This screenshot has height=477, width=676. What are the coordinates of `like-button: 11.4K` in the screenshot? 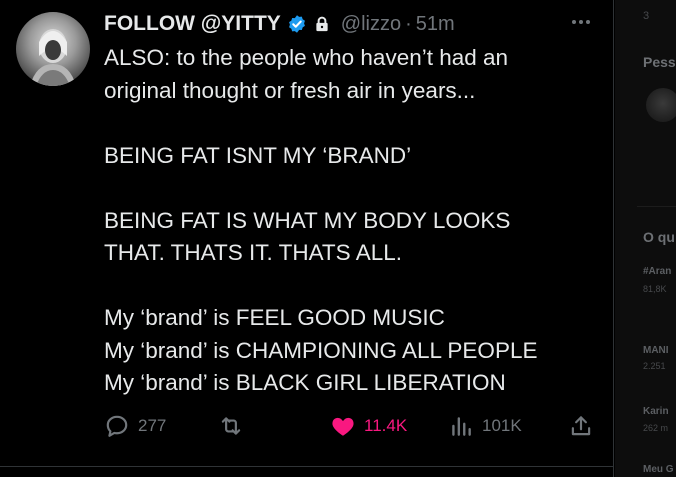 It's located at (368, 426).